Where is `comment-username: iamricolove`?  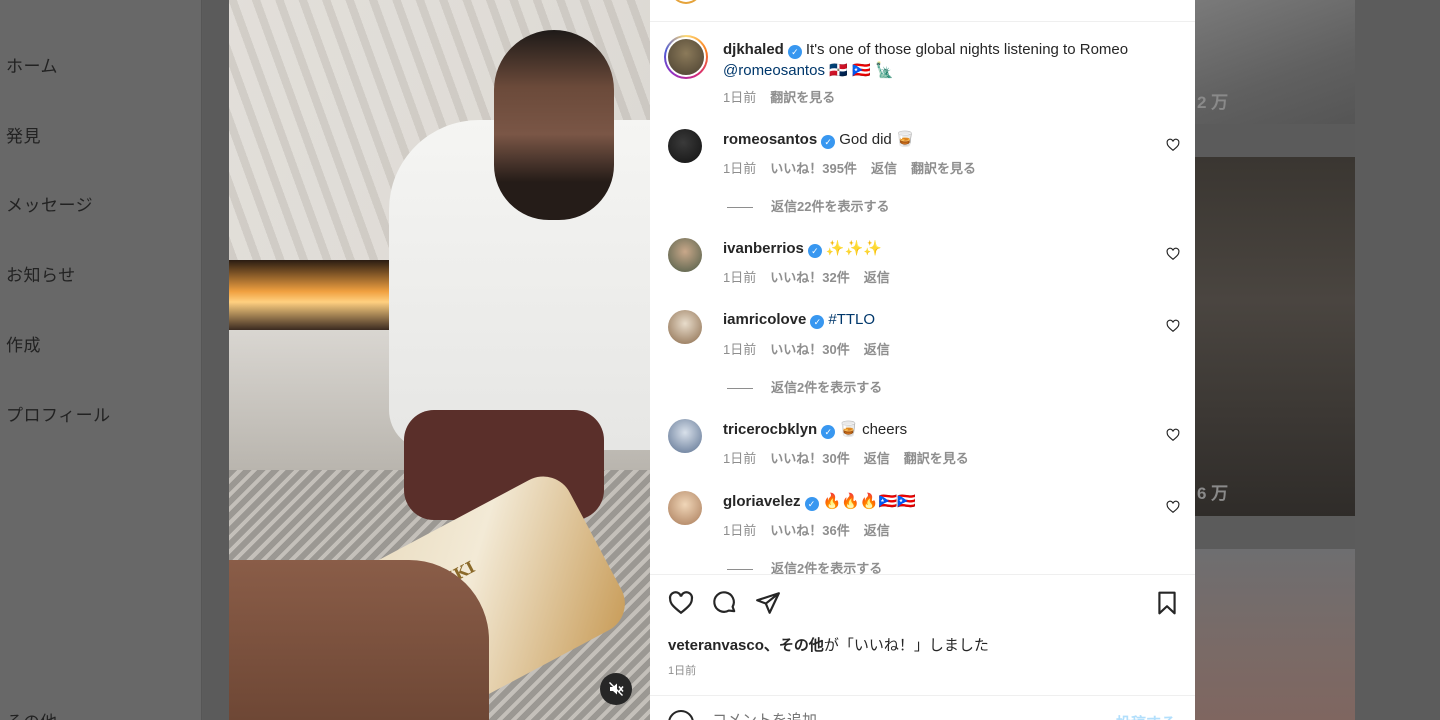 comment-username: iamricolove is located at coordinates (764, 319).